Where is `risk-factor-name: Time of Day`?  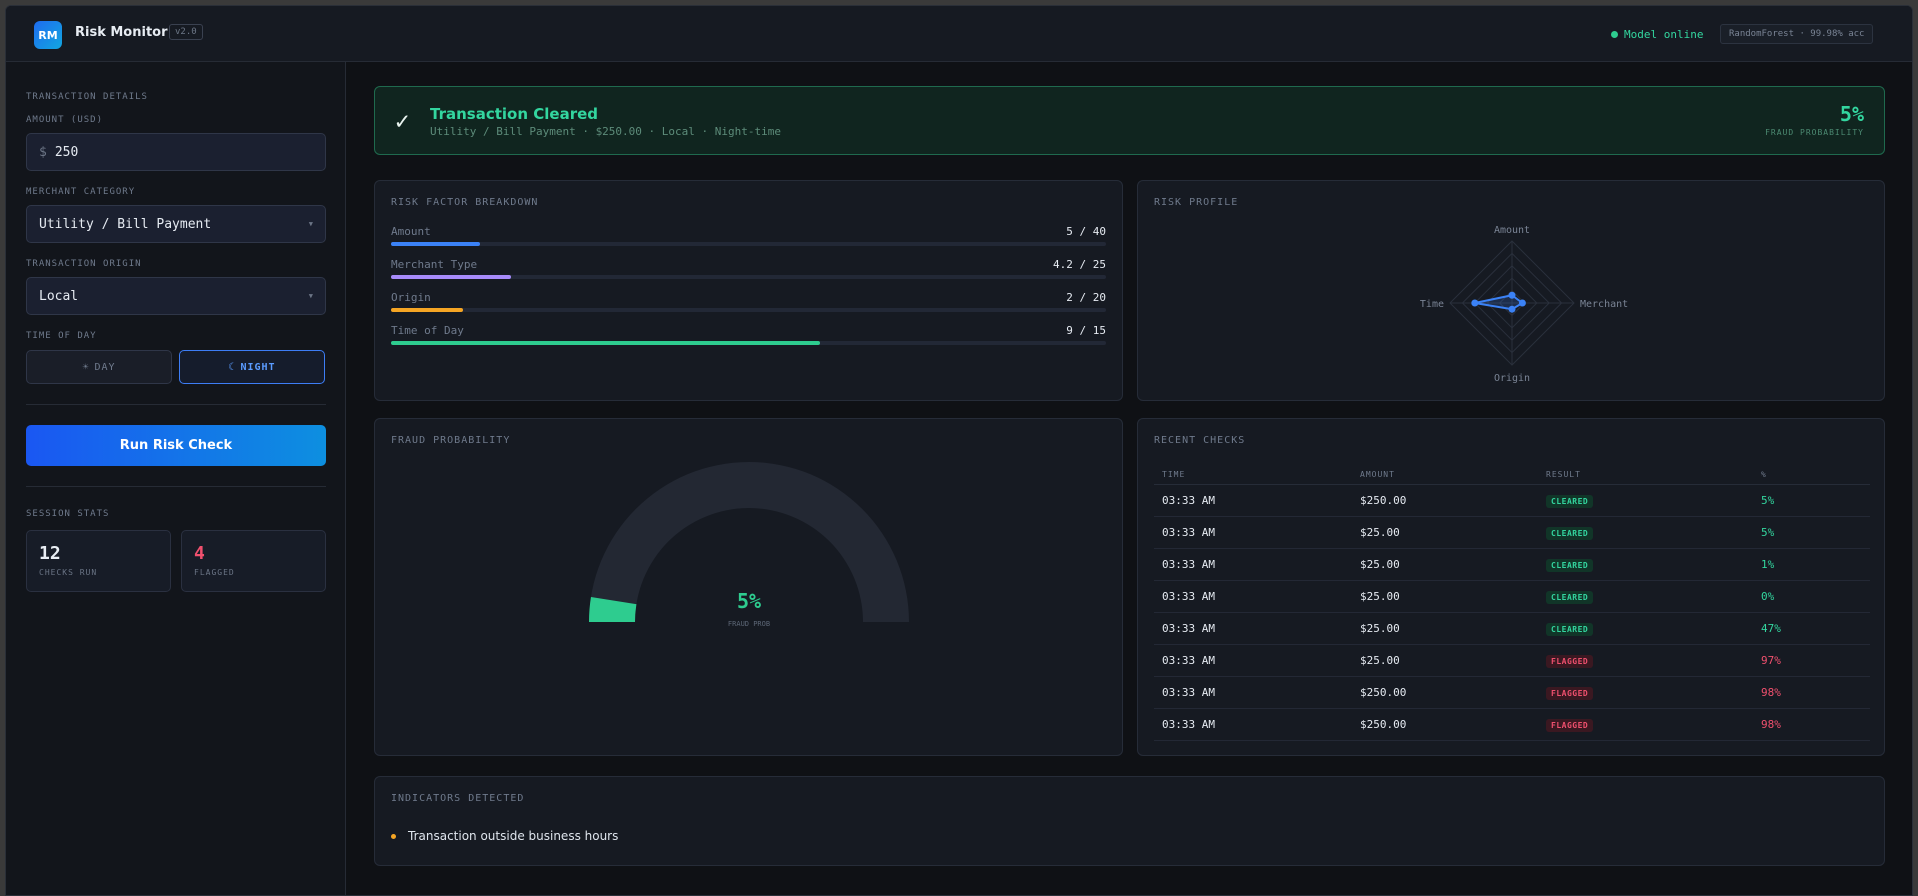 risk-factor-name: Time of Day is located at coordinates (427, 330).